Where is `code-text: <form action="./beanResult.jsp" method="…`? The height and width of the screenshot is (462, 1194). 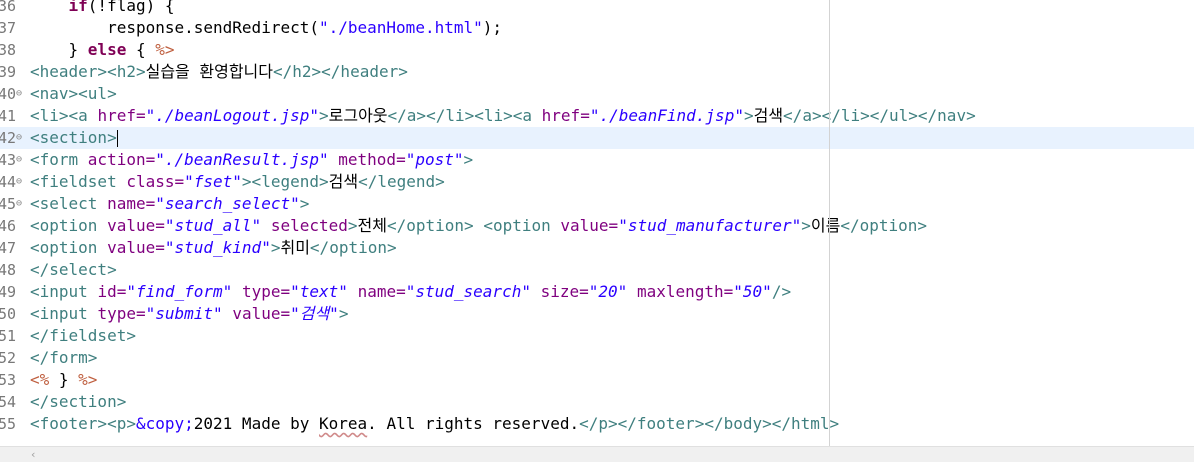
code-text: <form action="./beanResult.jsp" method="… is located at coordinates (251, 160).